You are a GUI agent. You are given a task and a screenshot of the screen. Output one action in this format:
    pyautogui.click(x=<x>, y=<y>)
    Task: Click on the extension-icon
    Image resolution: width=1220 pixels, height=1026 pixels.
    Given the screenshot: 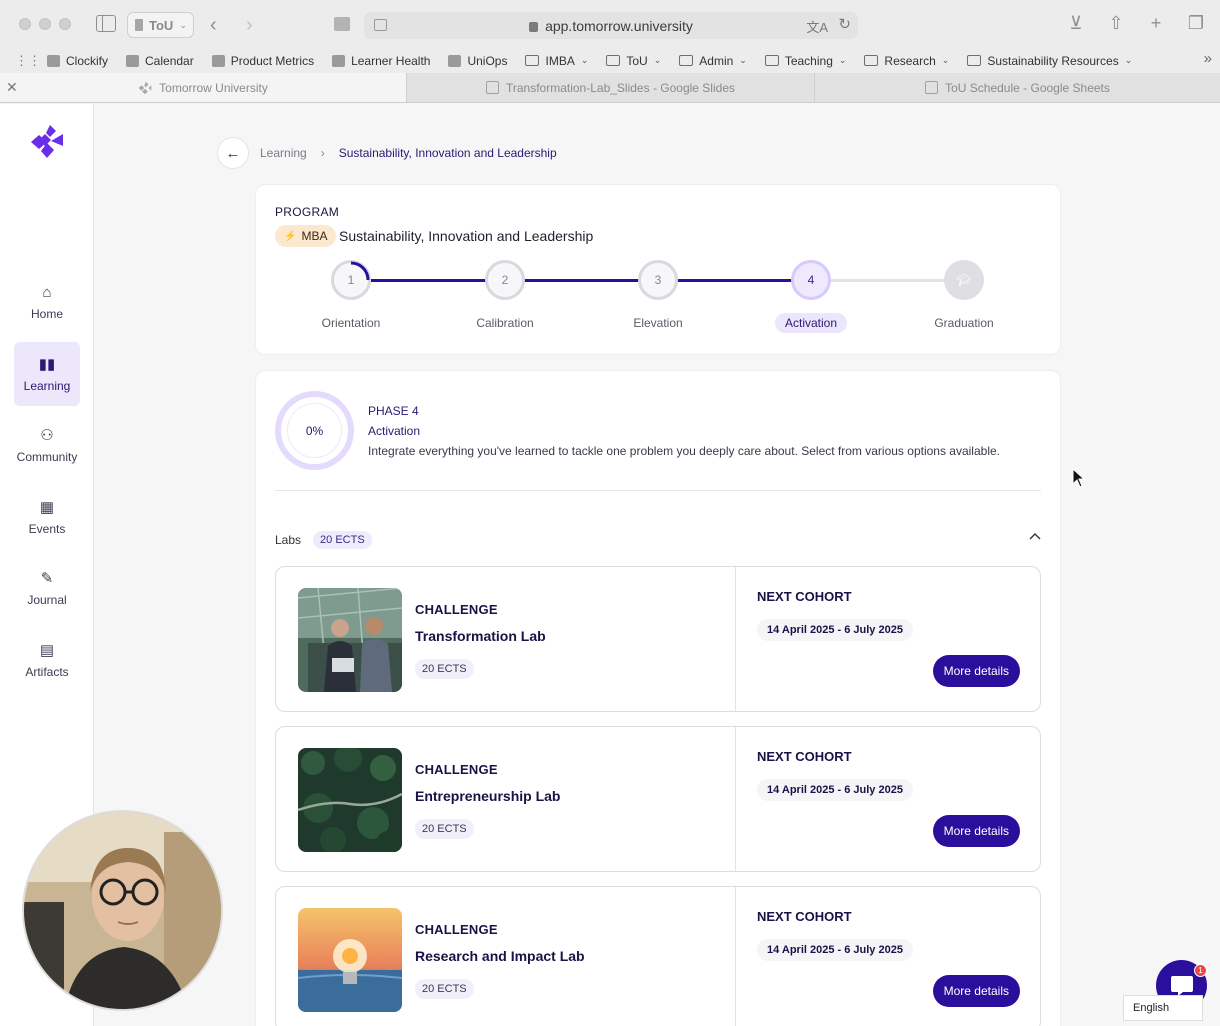 What is the action you would take?
    pyautogui.click(x=342, y=24)
    